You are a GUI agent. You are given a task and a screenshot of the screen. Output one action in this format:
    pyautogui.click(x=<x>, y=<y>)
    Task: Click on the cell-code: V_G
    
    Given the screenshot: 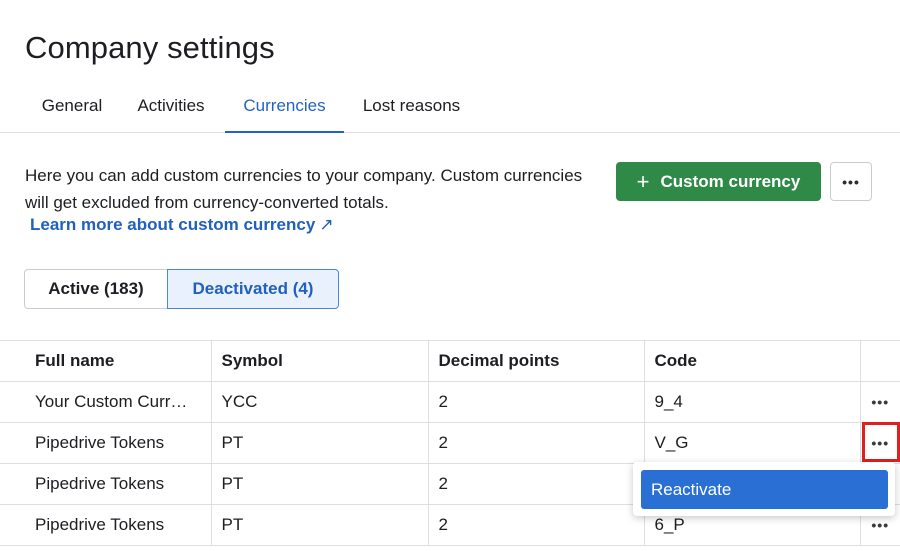 What is the action you would take?
    pyautogui.click(x=752, y=443)
    